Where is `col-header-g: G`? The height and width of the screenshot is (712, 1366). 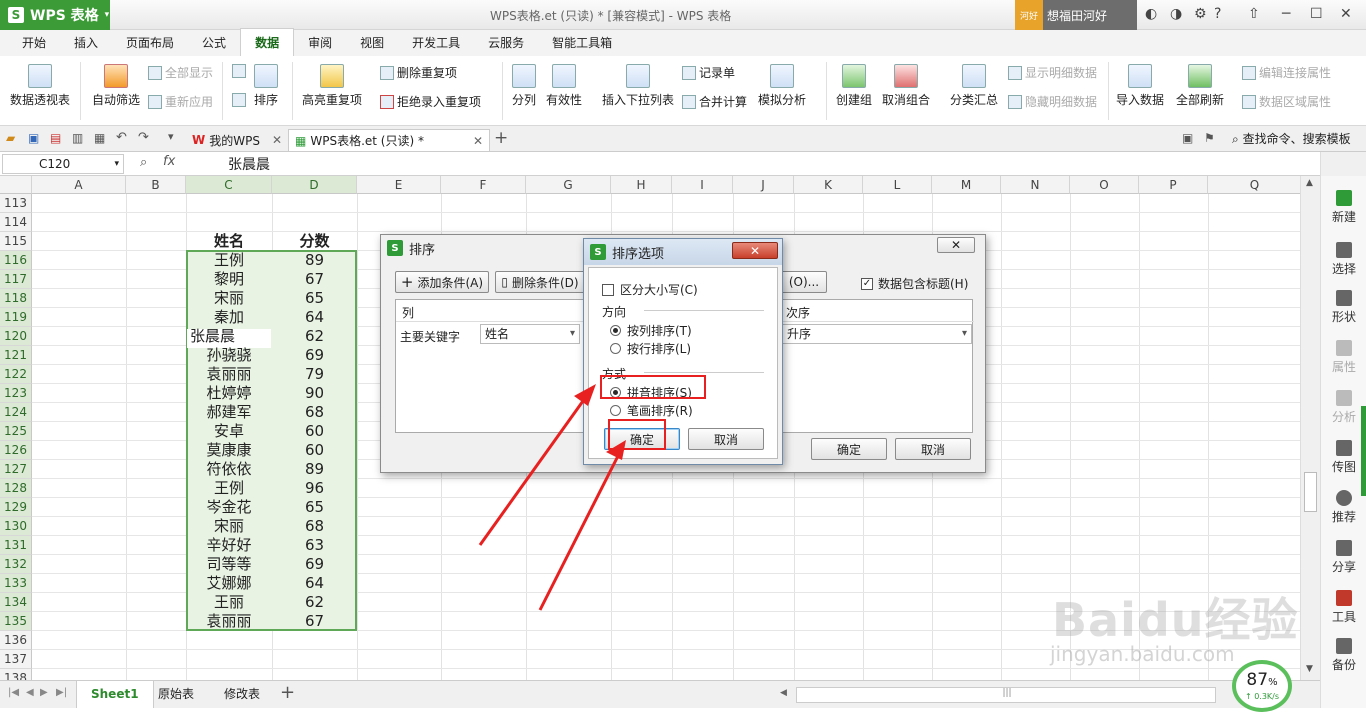 col-header-g: G is located at coordinates (568, 185).